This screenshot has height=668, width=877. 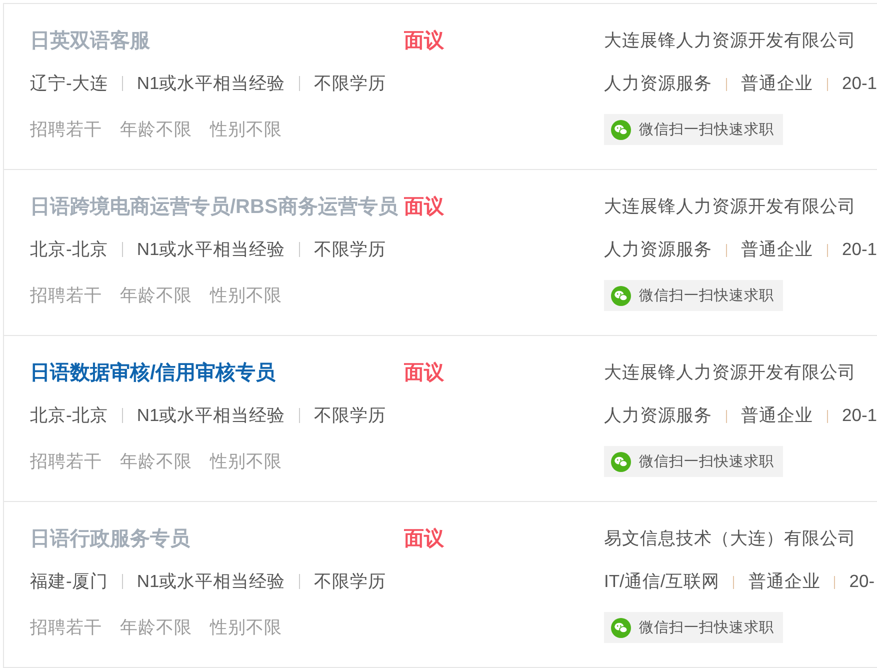 I want to click on company-info-text: 20-, so click(x=862, y=581).